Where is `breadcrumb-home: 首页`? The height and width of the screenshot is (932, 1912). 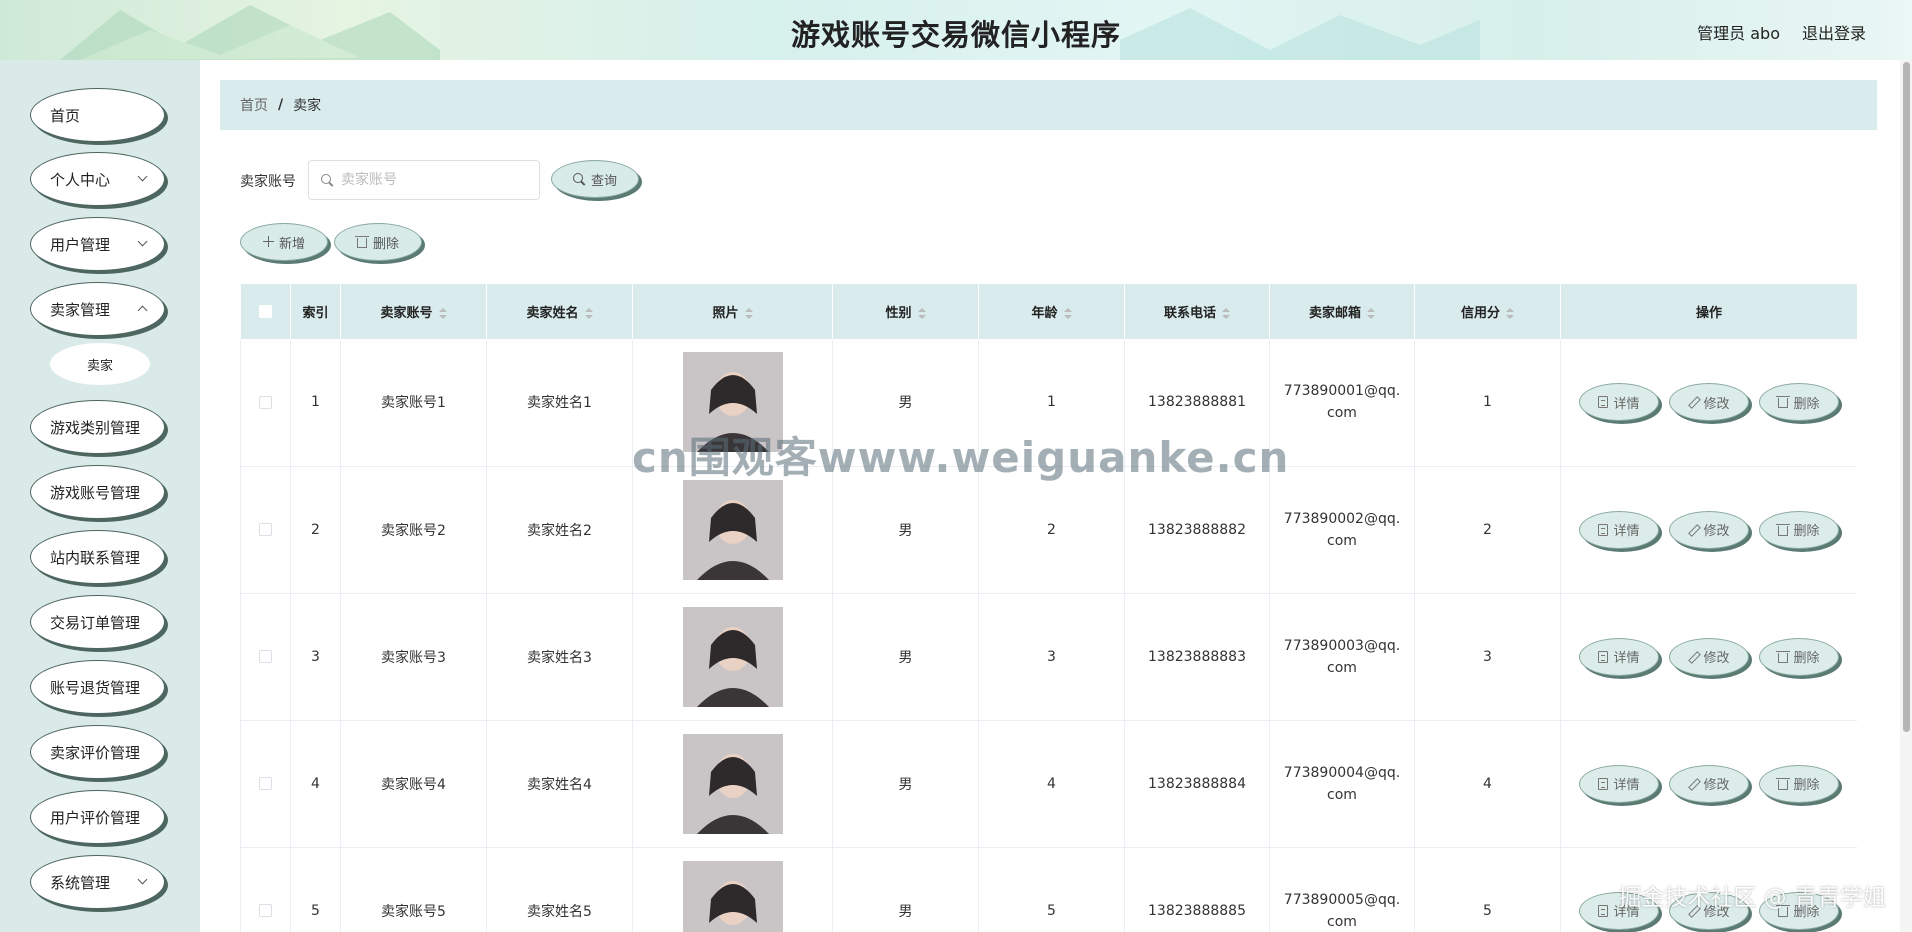
breadcrumb-home: 首页 is located at coordinates (254, 105).